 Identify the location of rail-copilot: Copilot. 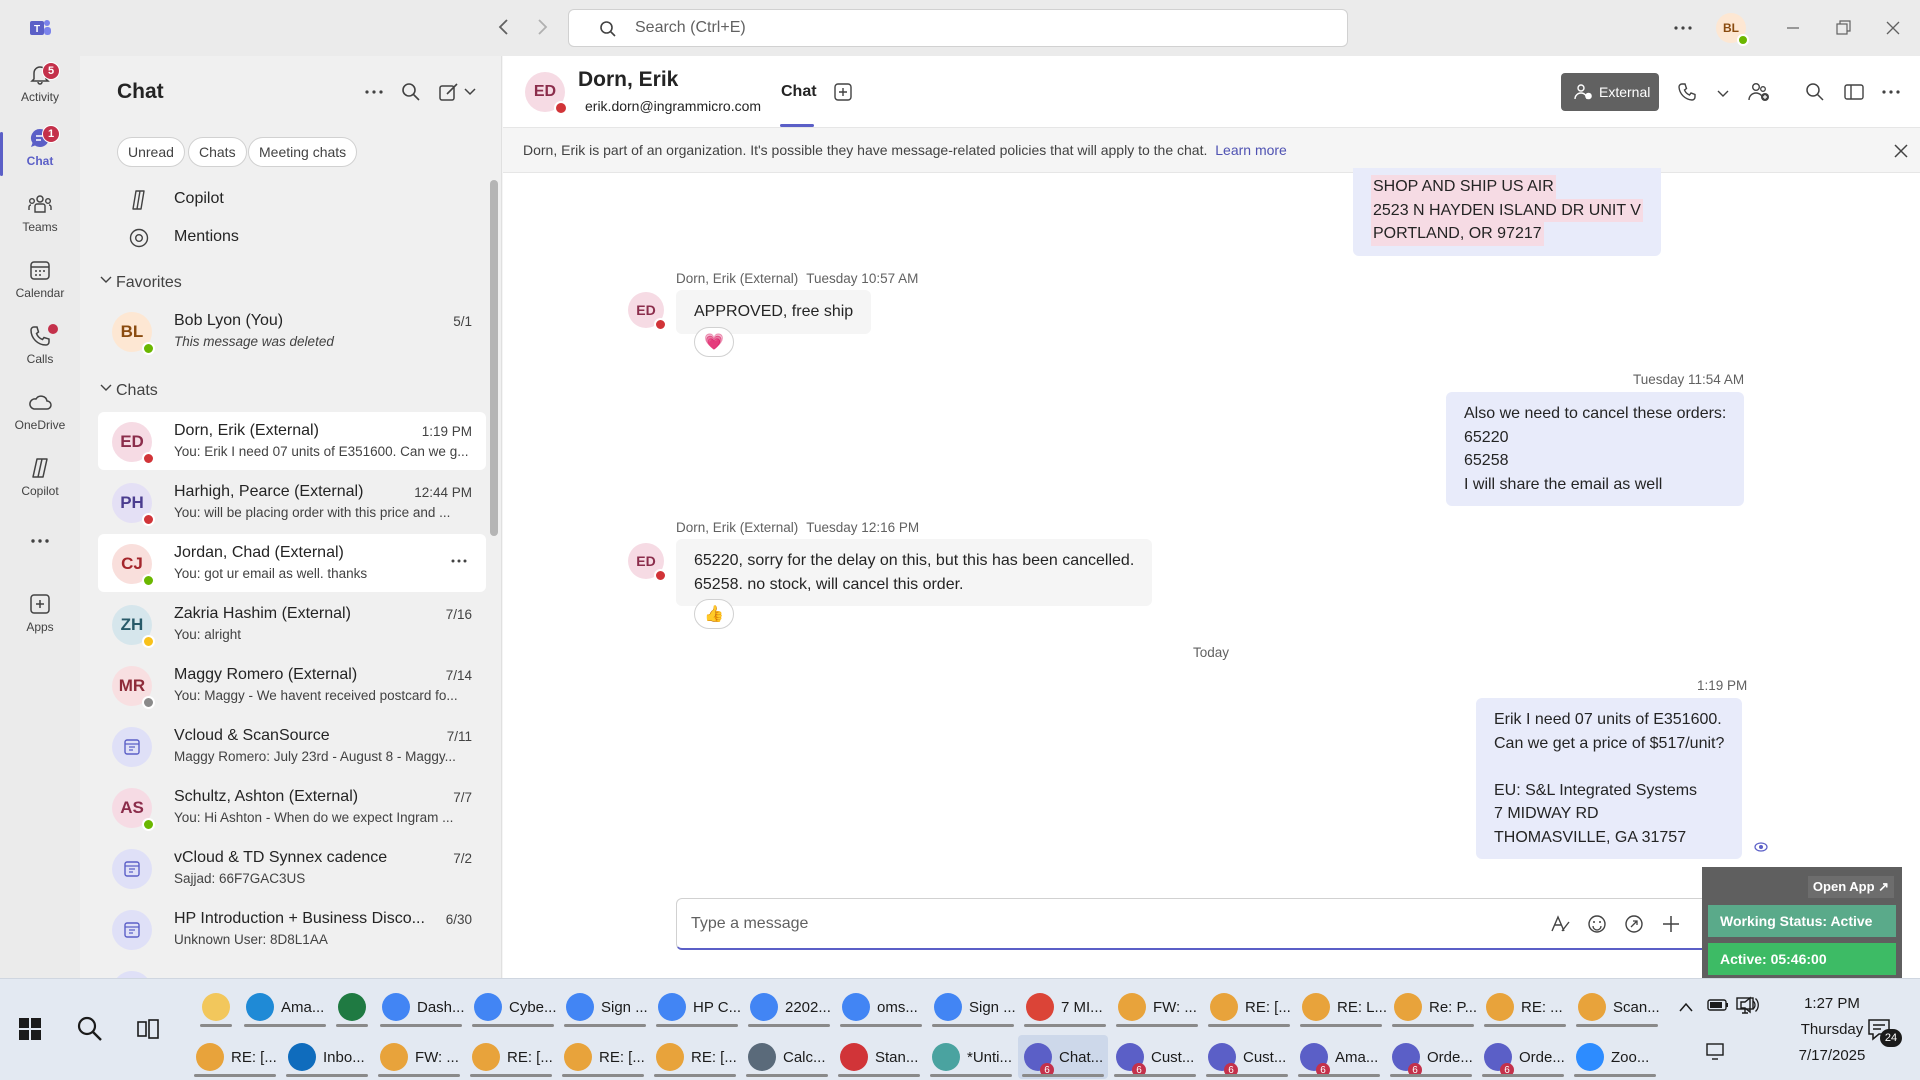
(40, 487).